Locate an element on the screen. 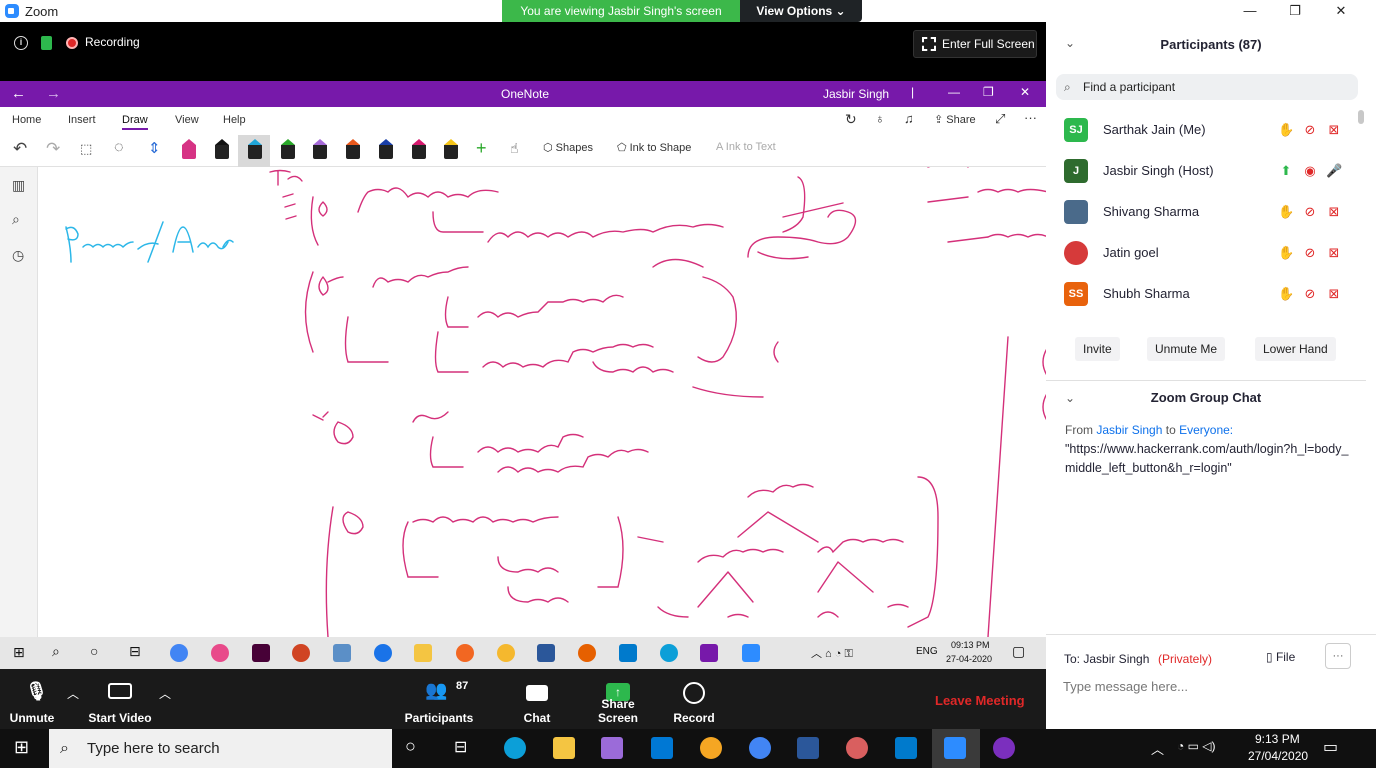  pen-magenta-icon is located at coordinates (419, 150).